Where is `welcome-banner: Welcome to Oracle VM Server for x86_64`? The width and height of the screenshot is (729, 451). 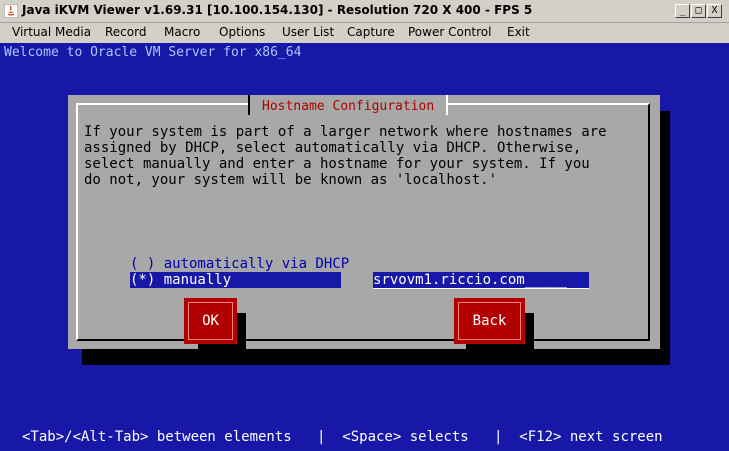
welcome-banner: Welcome to Oracle VM Server for x86_64 is located at coordinates (153, 52).